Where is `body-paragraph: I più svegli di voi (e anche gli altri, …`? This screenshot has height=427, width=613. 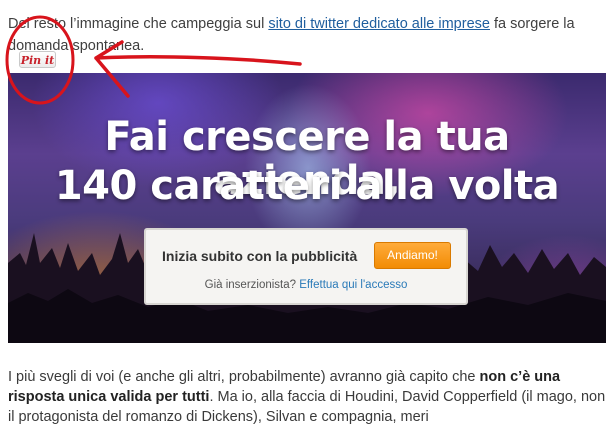 body-paragraph: I più svegli di voi (e anche gli altri, … is located at coordinates (308, 397).